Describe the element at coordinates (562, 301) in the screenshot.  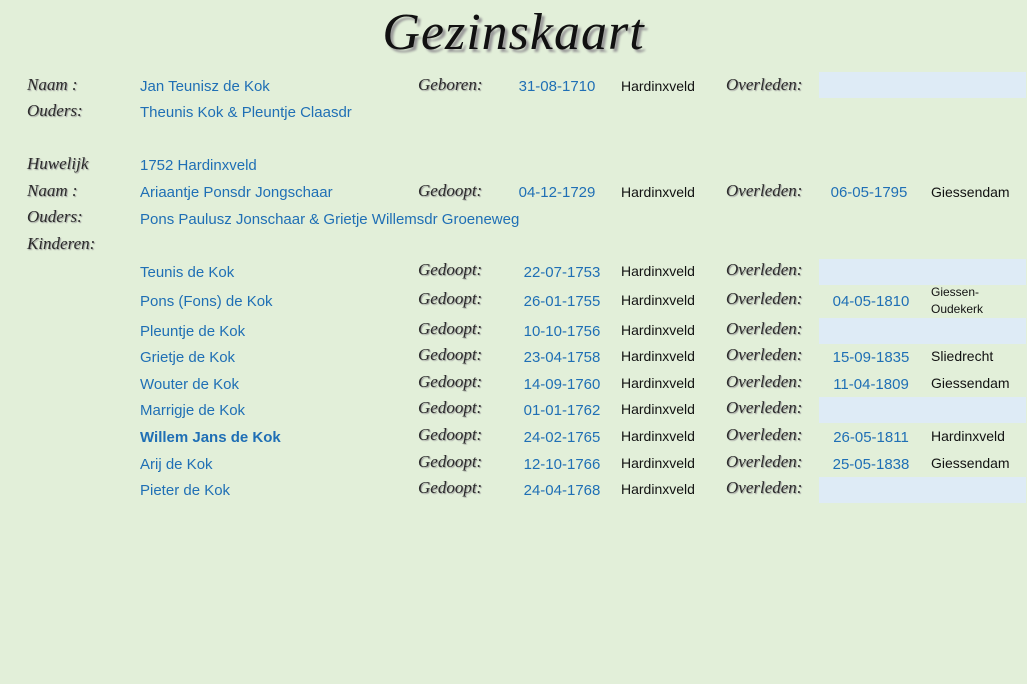
I see `child-baptism-date: 26-01-1755` at that location.